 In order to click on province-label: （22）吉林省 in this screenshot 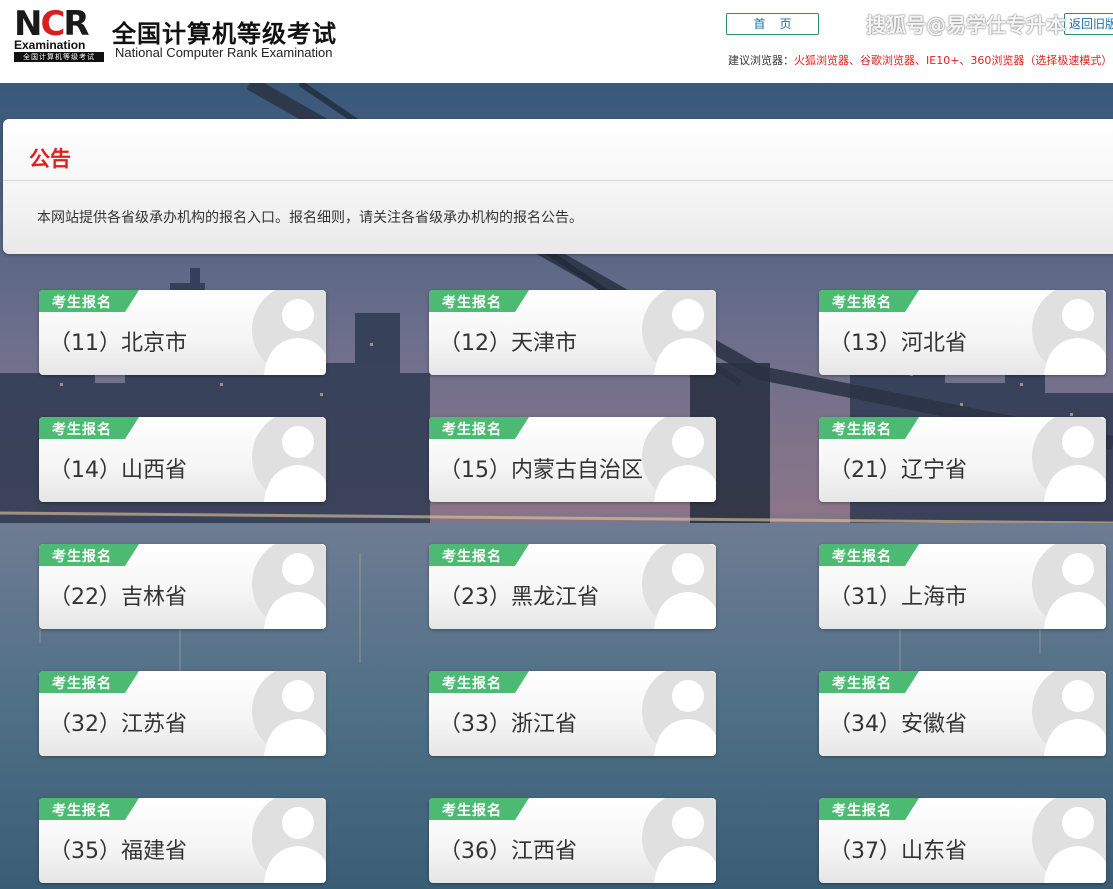, I will do `click(118, 597)`.